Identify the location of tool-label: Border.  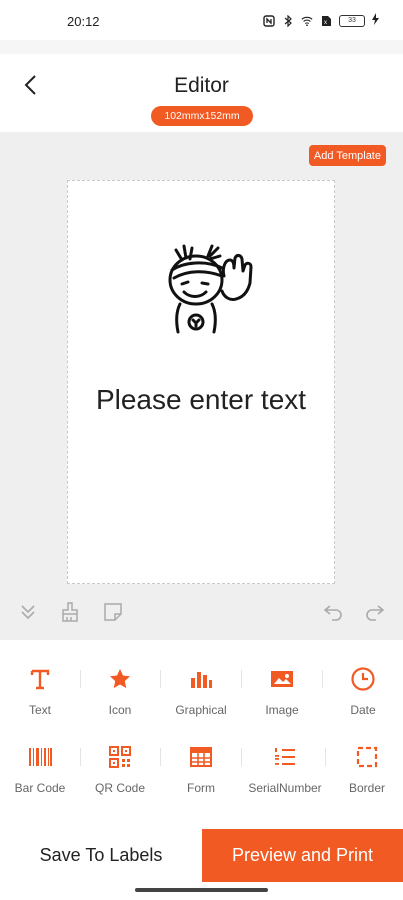
(367, 788).